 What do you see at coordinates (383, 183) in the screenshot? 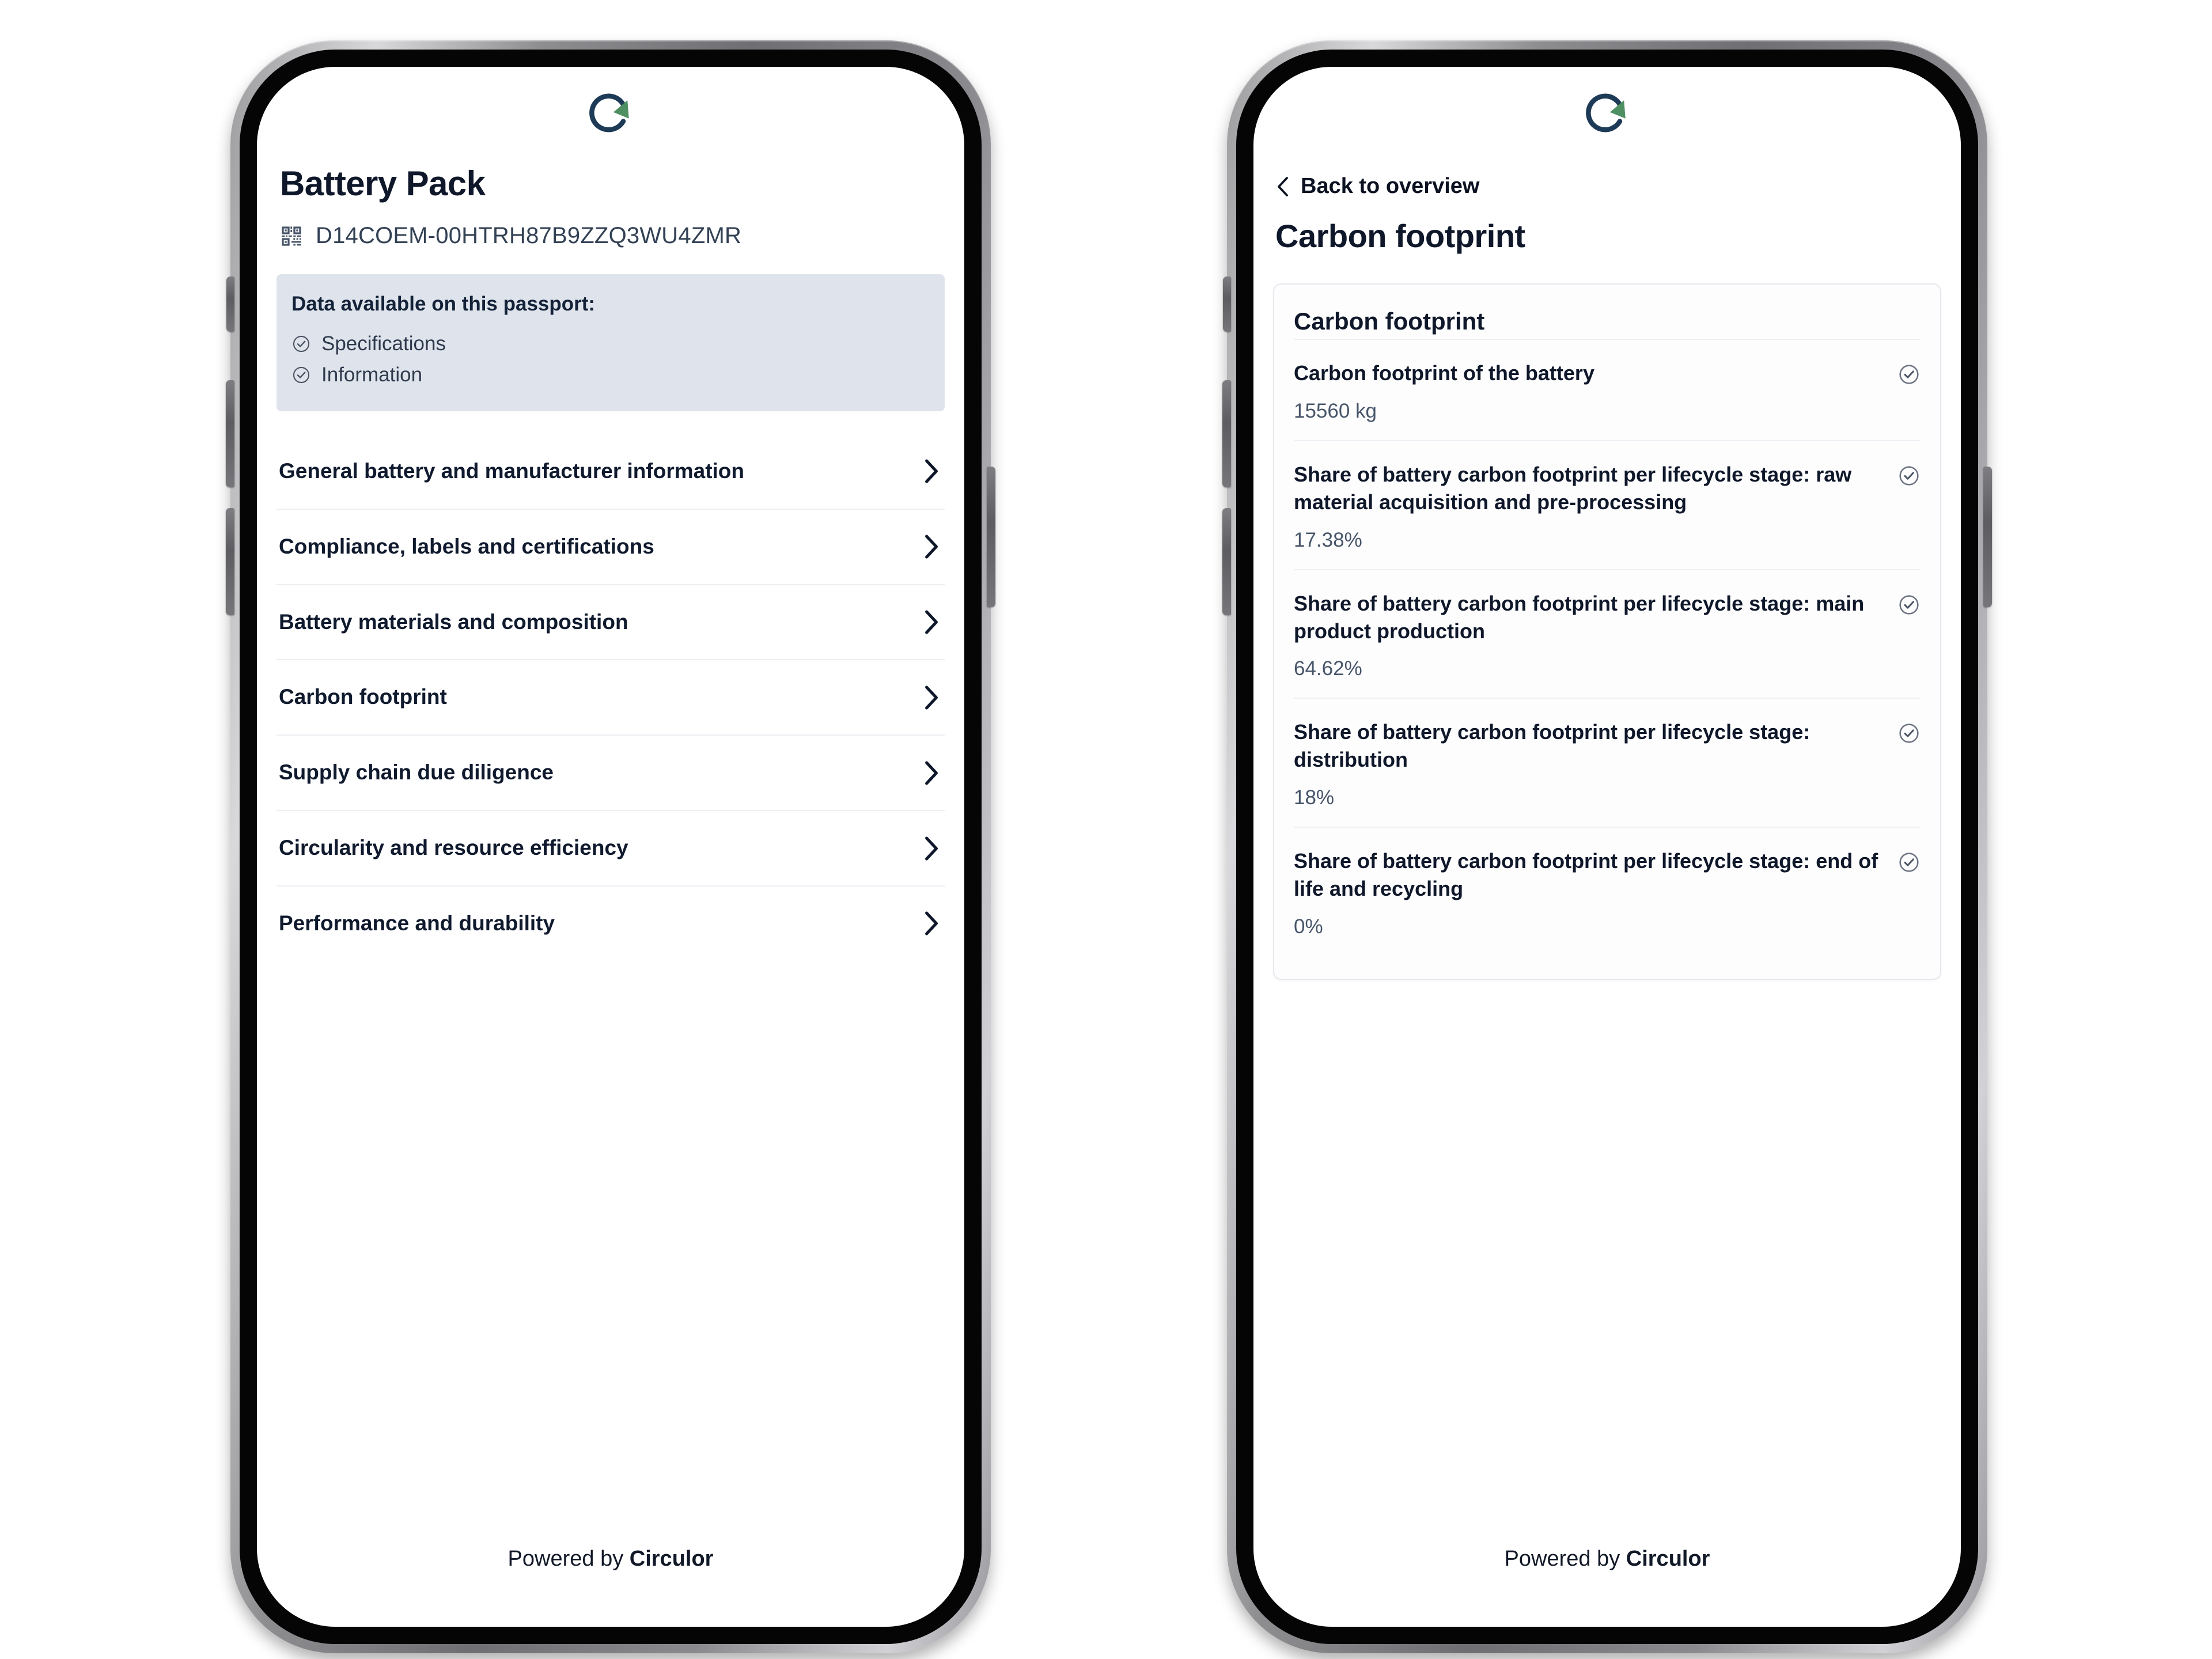
I see `page-title: Battery Pack` at bounding box center [383, 183].